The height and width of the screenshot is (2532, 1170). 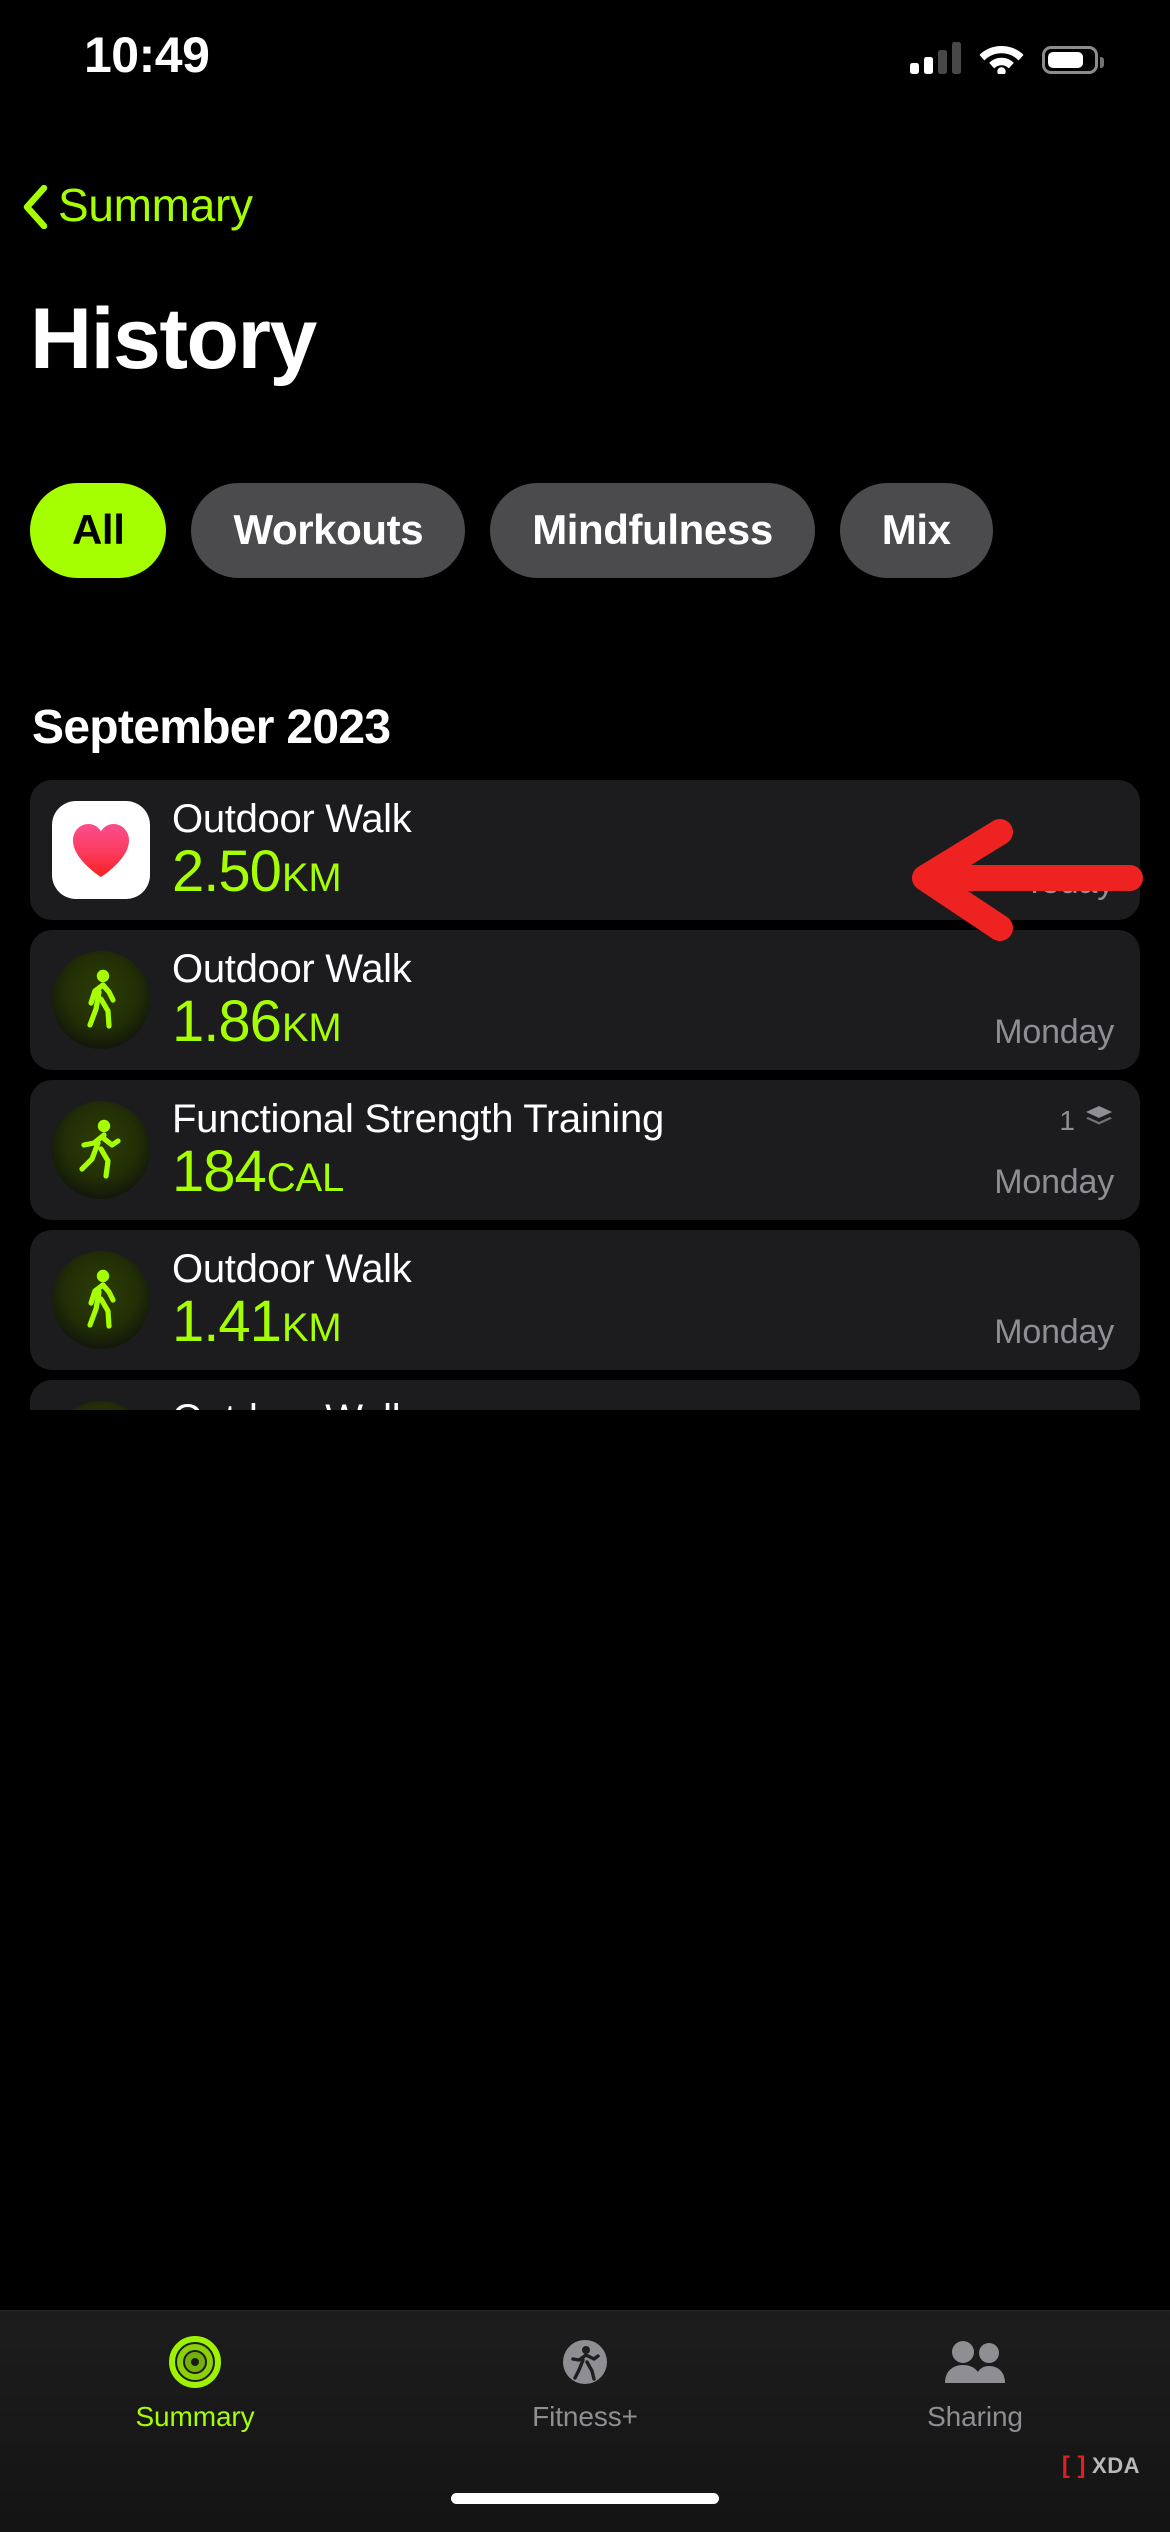 I want to click on xda-watermark: [ ] XDA, so click(x=1101, y=2466).